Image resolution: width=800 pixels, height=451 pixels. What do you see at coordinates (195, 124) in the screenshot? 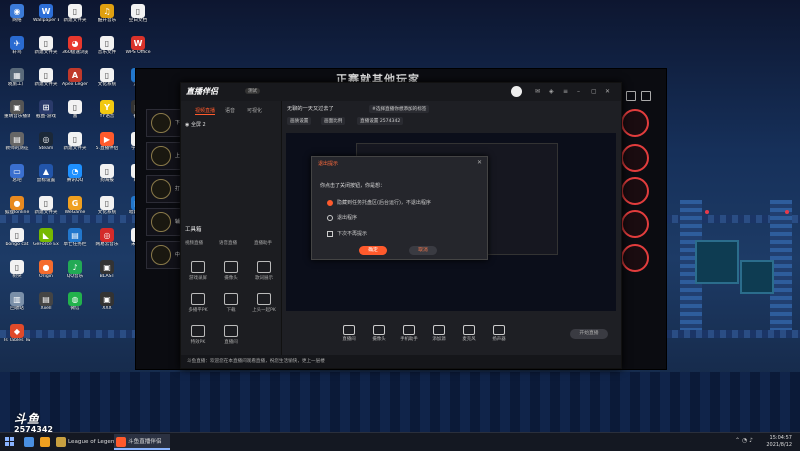
I see `scene-item: ◉ 全屏 2` at bounding box center [195, 124].